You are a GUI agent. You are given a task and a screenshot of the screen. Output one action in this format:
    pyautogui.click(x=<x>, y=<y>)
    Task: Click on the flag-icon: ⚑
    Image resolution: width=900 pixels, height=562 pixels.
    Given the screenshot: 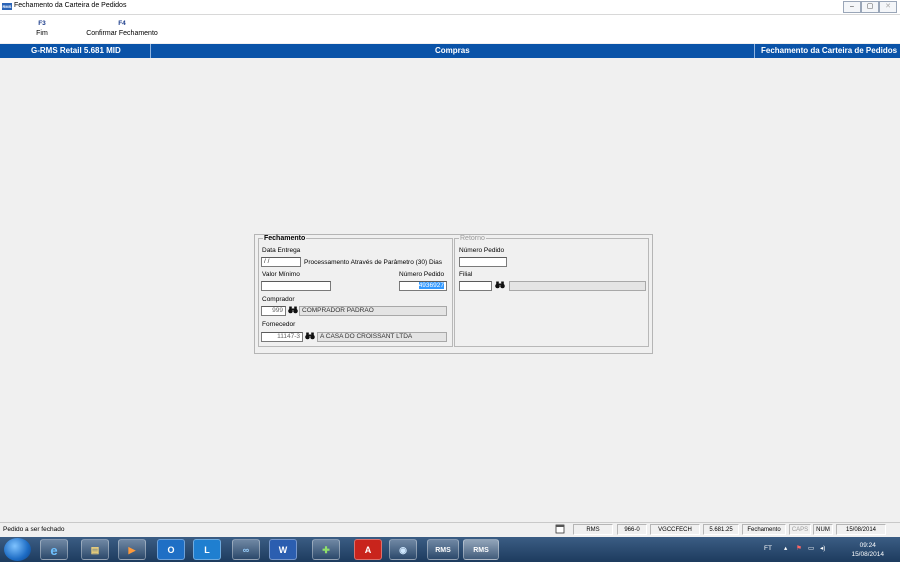 What is the action you would take?
    pyautogui.click(x=799, y=548)
    